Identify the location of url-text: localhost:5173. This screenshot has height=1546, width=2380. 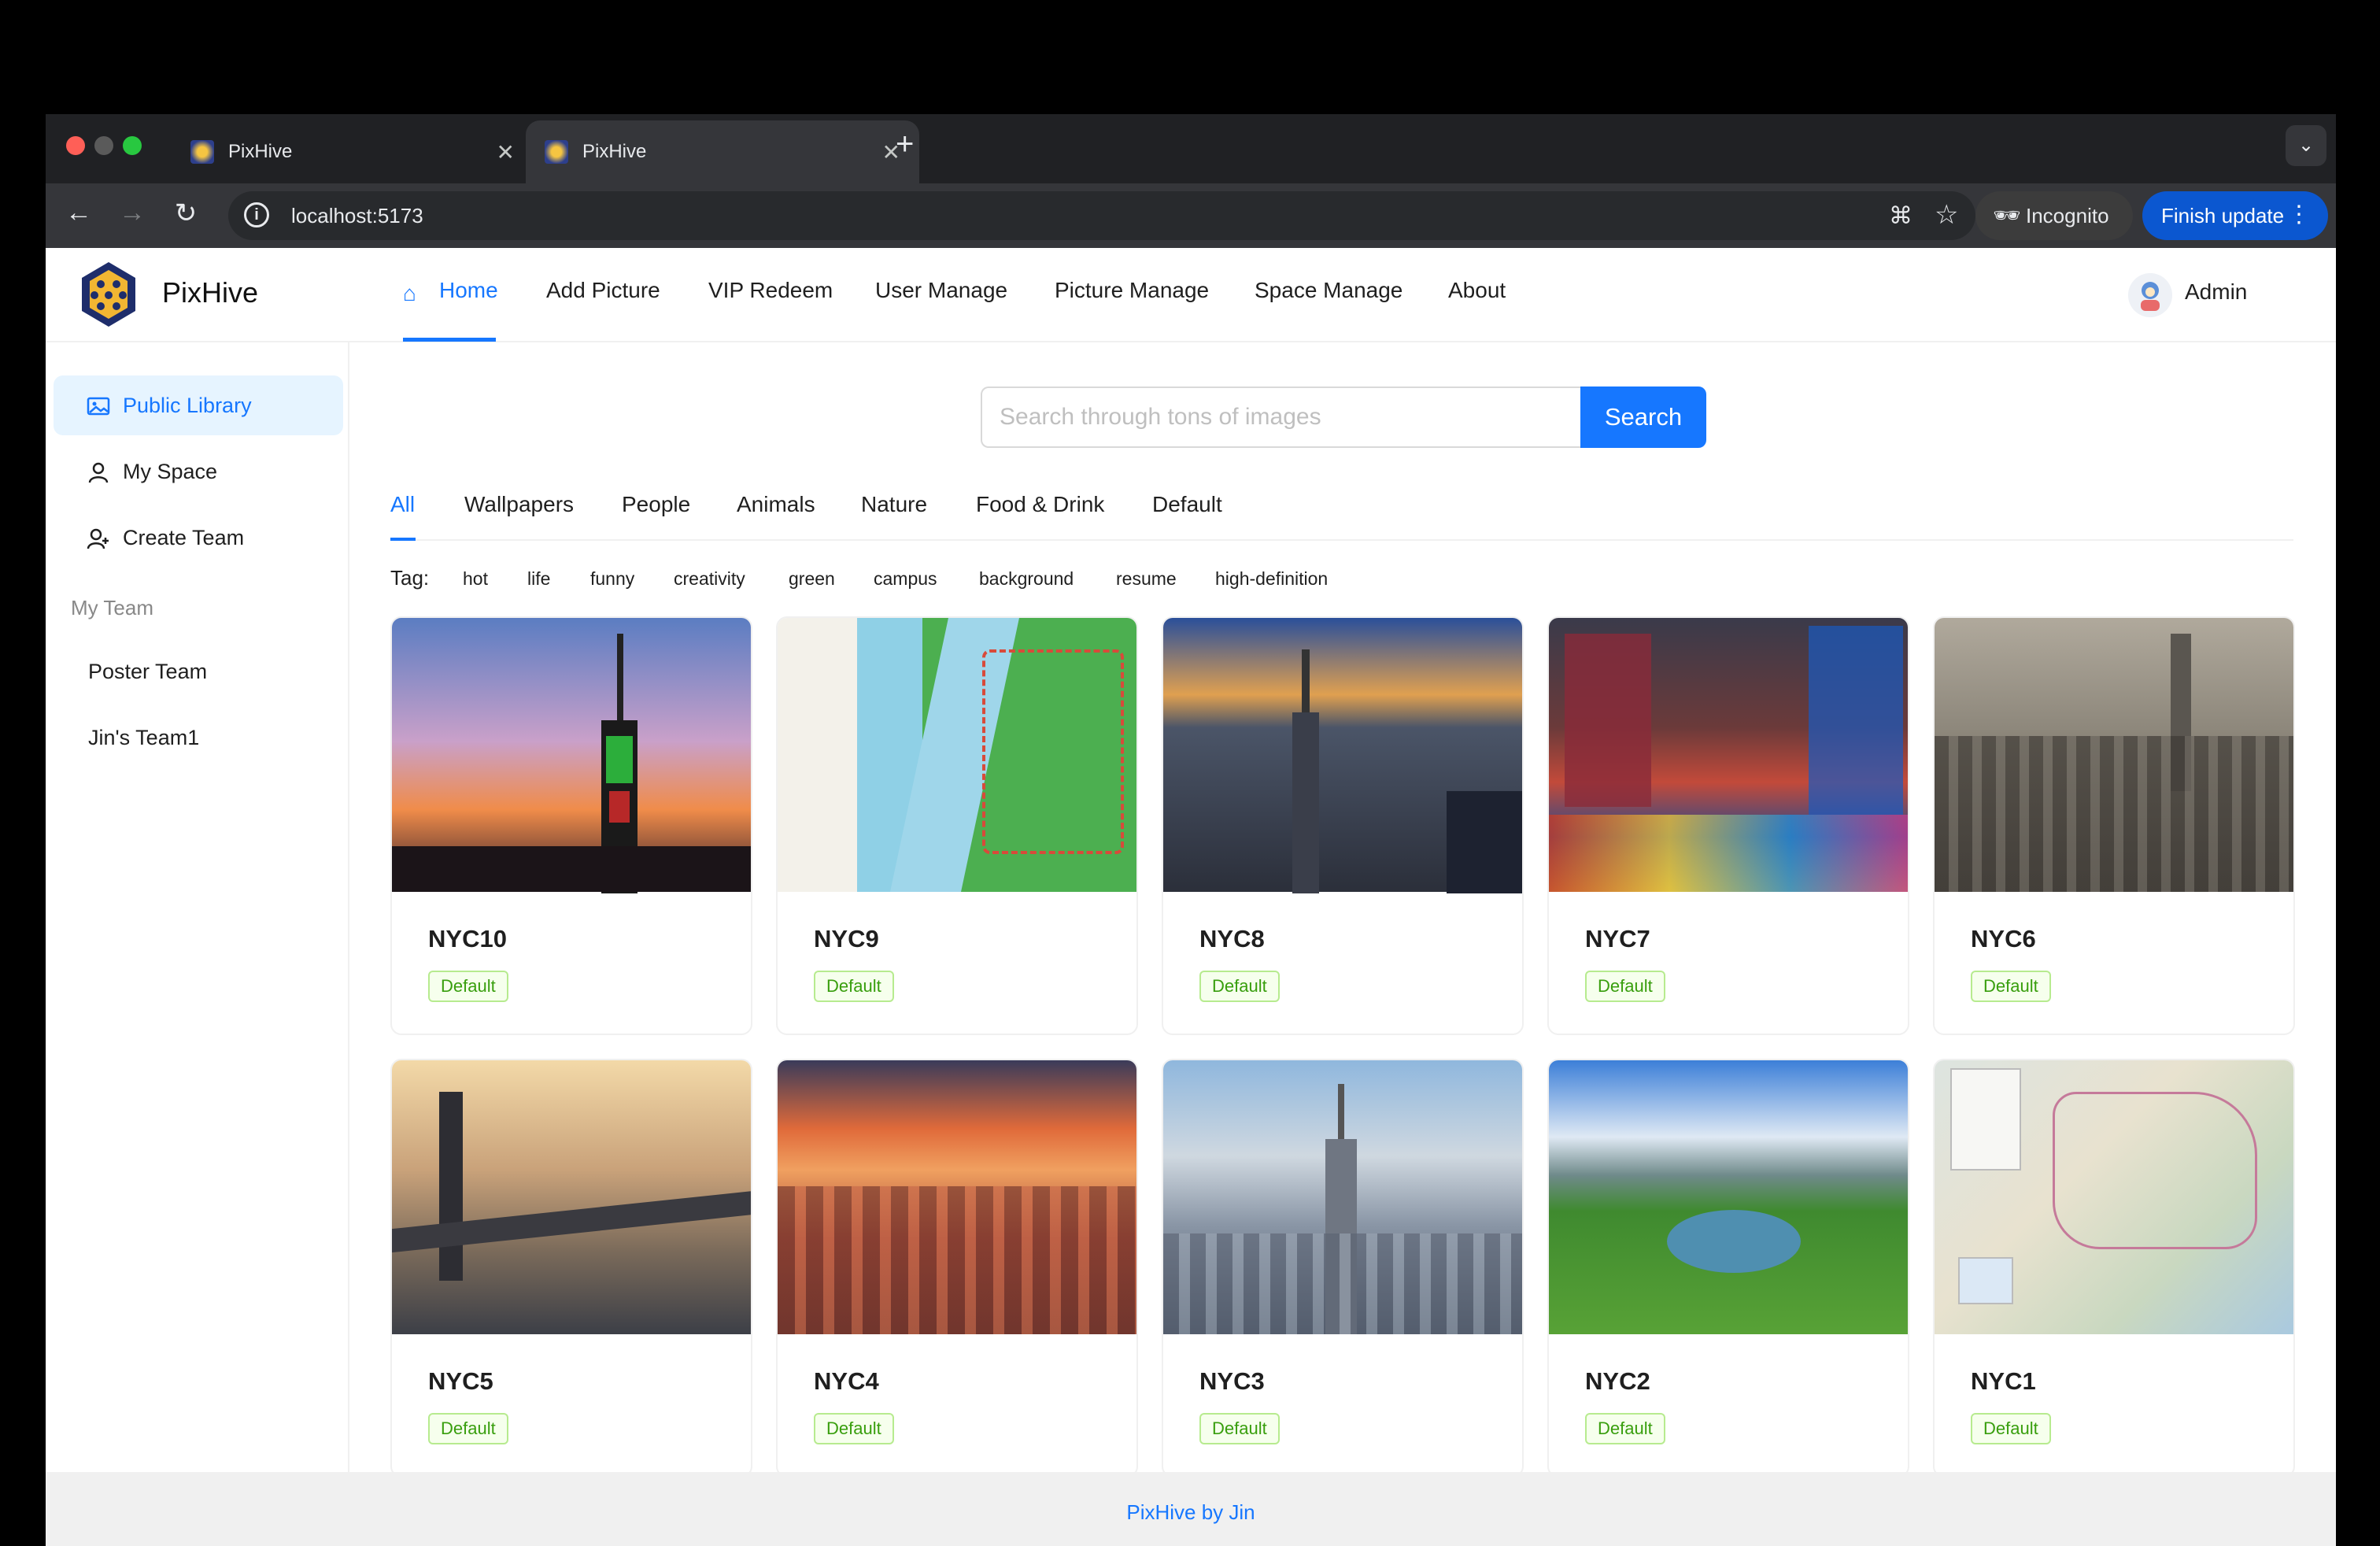
(357, 215).